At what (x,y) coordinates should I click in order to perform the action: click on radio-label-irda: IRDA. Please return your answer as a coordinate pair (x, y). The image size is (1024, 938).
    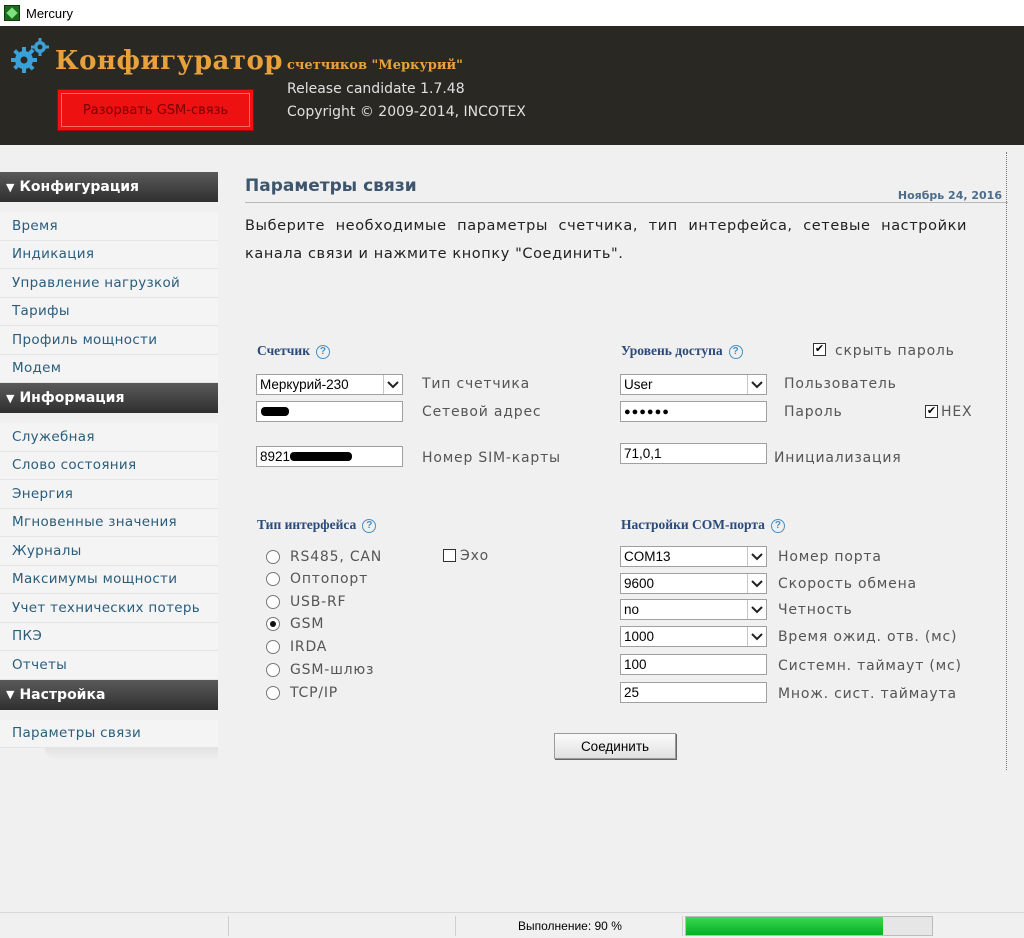
    Looking at the image, I should click on (309, 647).